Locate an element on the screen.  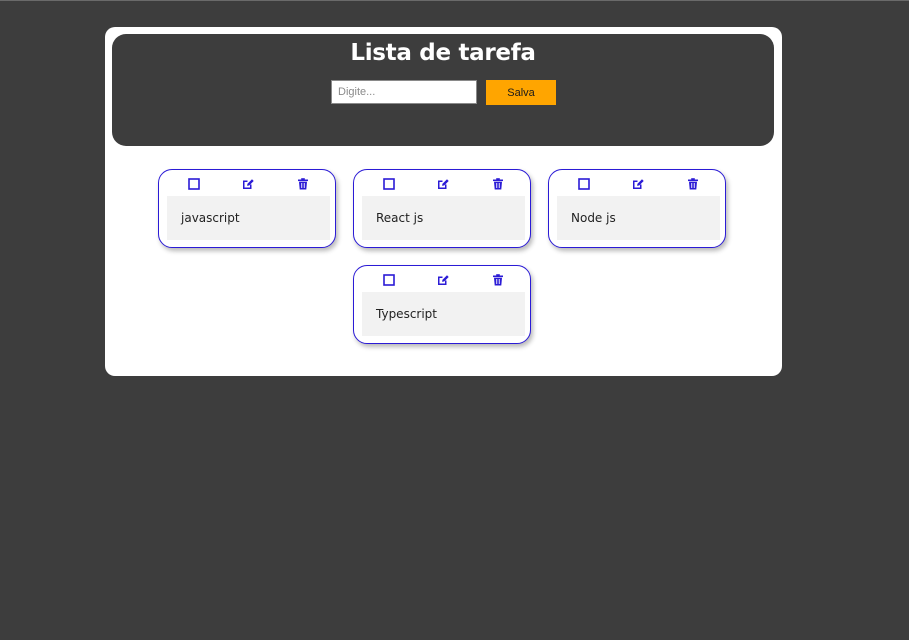
task-card: React js is located at coordinates (442, 208).